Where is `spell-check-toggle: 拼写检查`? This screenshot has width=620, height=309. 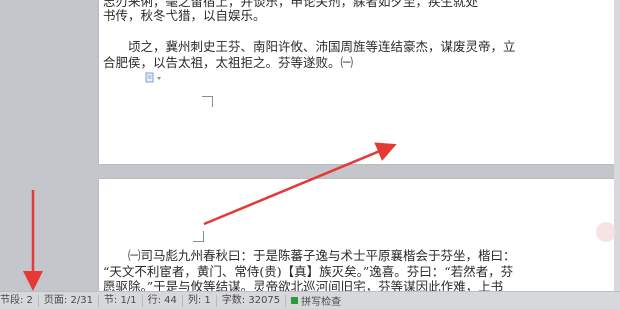 spell-check-toggle: 拼写检查 is located at coordinates (316, 300).